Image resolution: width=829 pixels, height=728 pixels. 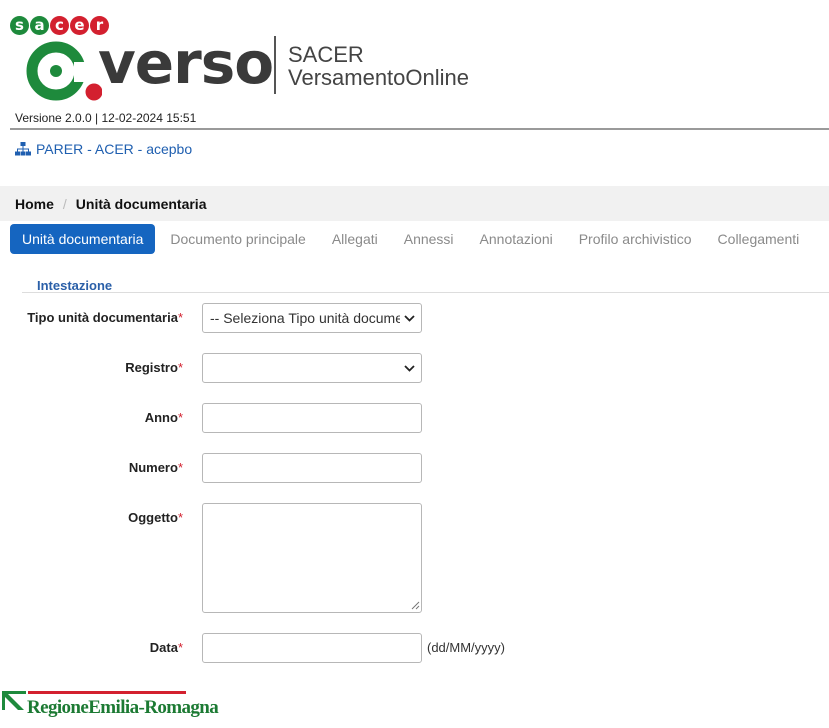 What do you see at coordinates (153, 467) in the screenshot?
I see `numero-label-text: Numero` at bounding box center [153, 467].